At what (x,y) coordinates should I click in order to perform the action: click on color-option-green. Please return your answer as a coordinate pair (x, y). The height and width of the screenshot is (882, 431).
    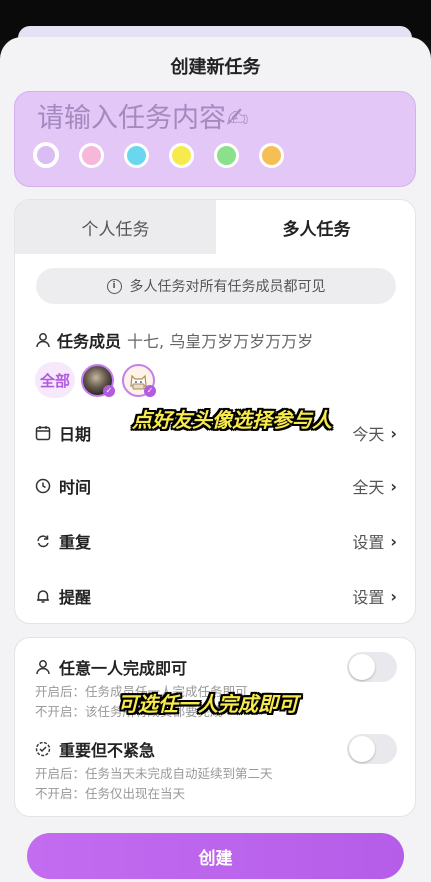
    Looking at the image, I should click on (226, 155).